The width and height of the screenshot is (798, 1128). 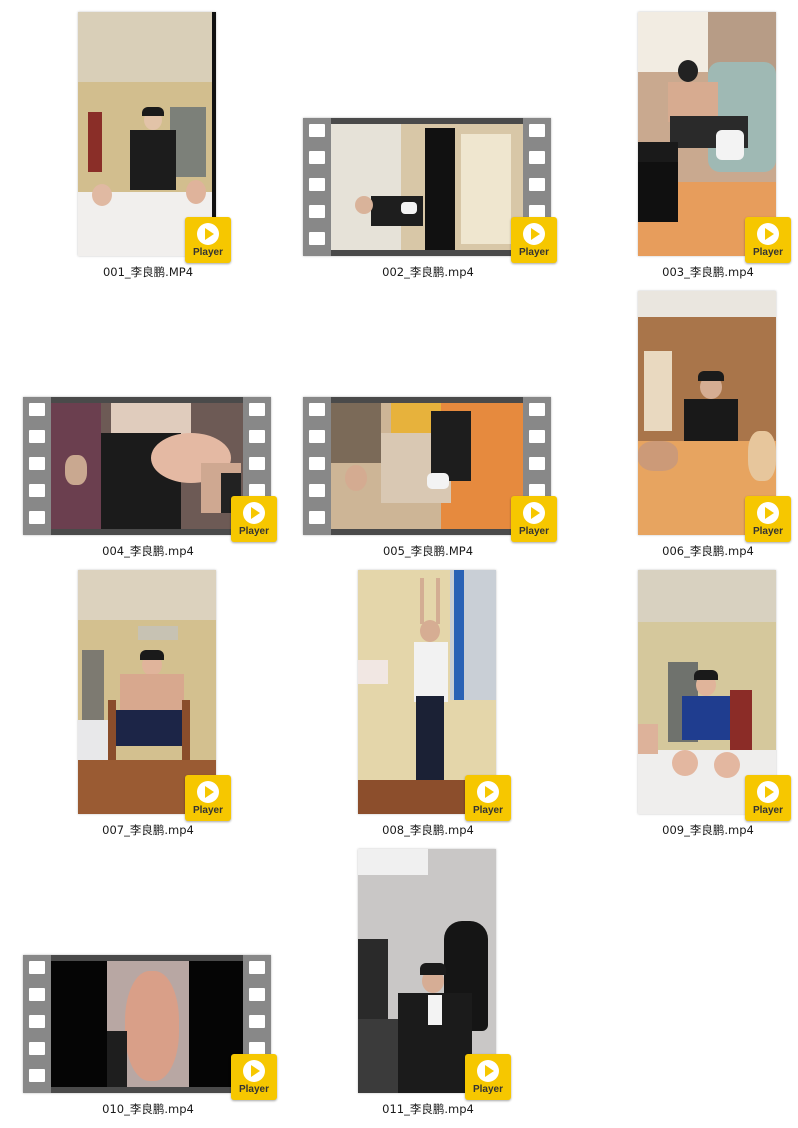 What do you see at coordinates (148, 551) in the screenshot?
I see `file-name: 004_李良鹏.mp4` at bounding box center [148, 551].